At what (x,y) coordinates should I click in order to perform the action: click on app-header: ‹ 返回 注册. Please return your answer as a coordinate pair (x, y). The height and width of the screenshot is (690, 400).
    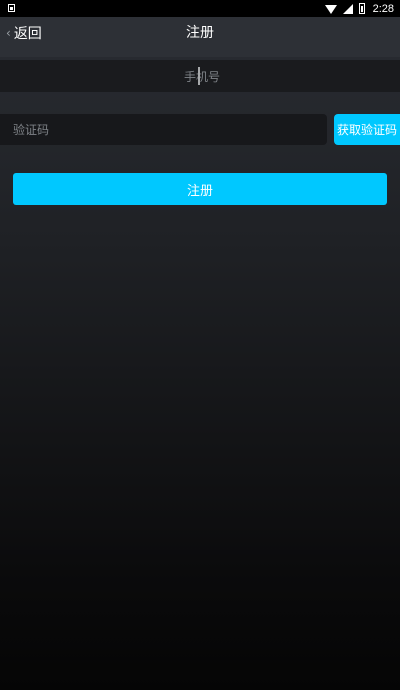
    Looking at the image, I should click on (200, 37).